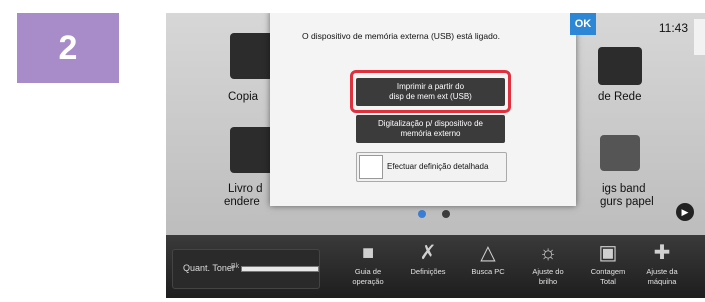 This screenshot has width=705, height=302. I want to click on side-panel-tab, so click(699, 37).